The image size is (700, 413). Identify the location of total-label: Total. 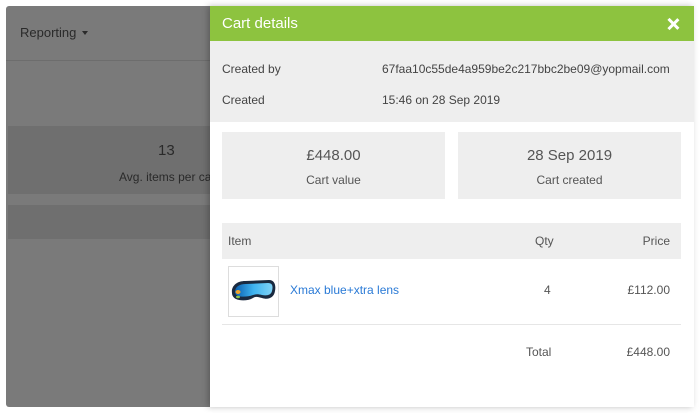
(539, 352).